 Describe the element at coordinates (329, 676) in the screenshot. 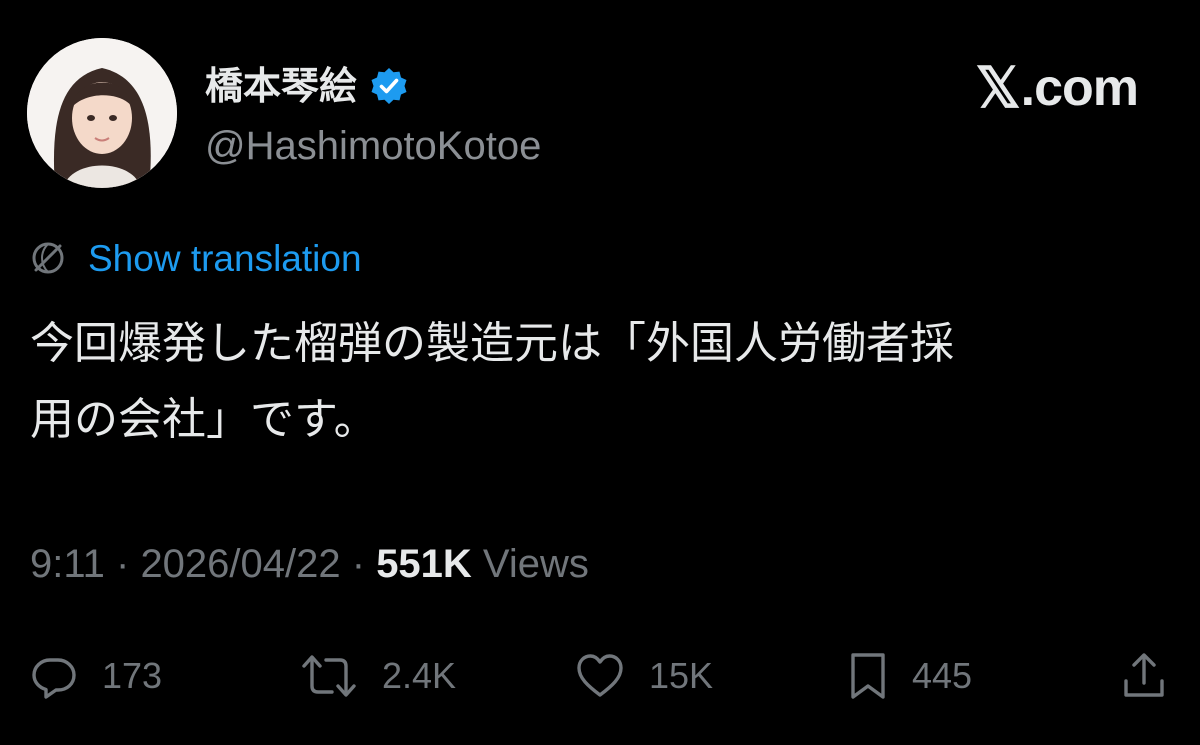

I see `repost-icon` at that location.